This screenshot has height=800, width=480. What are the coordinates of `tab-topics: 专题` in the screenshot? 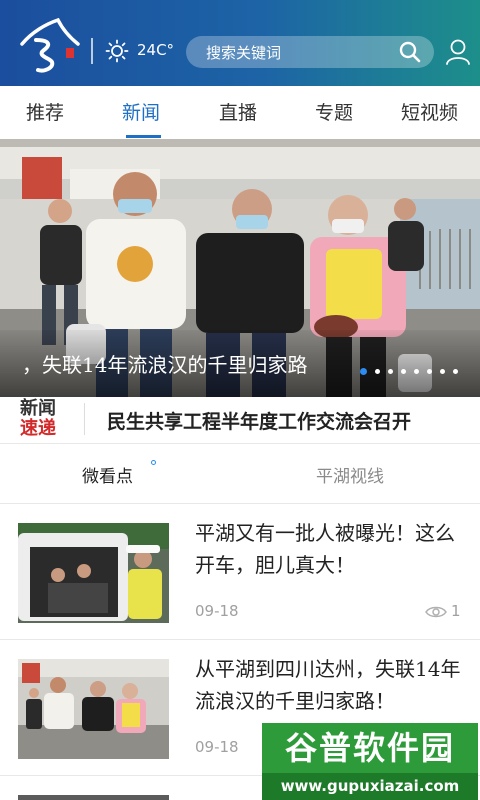 It's located at (334, 111).